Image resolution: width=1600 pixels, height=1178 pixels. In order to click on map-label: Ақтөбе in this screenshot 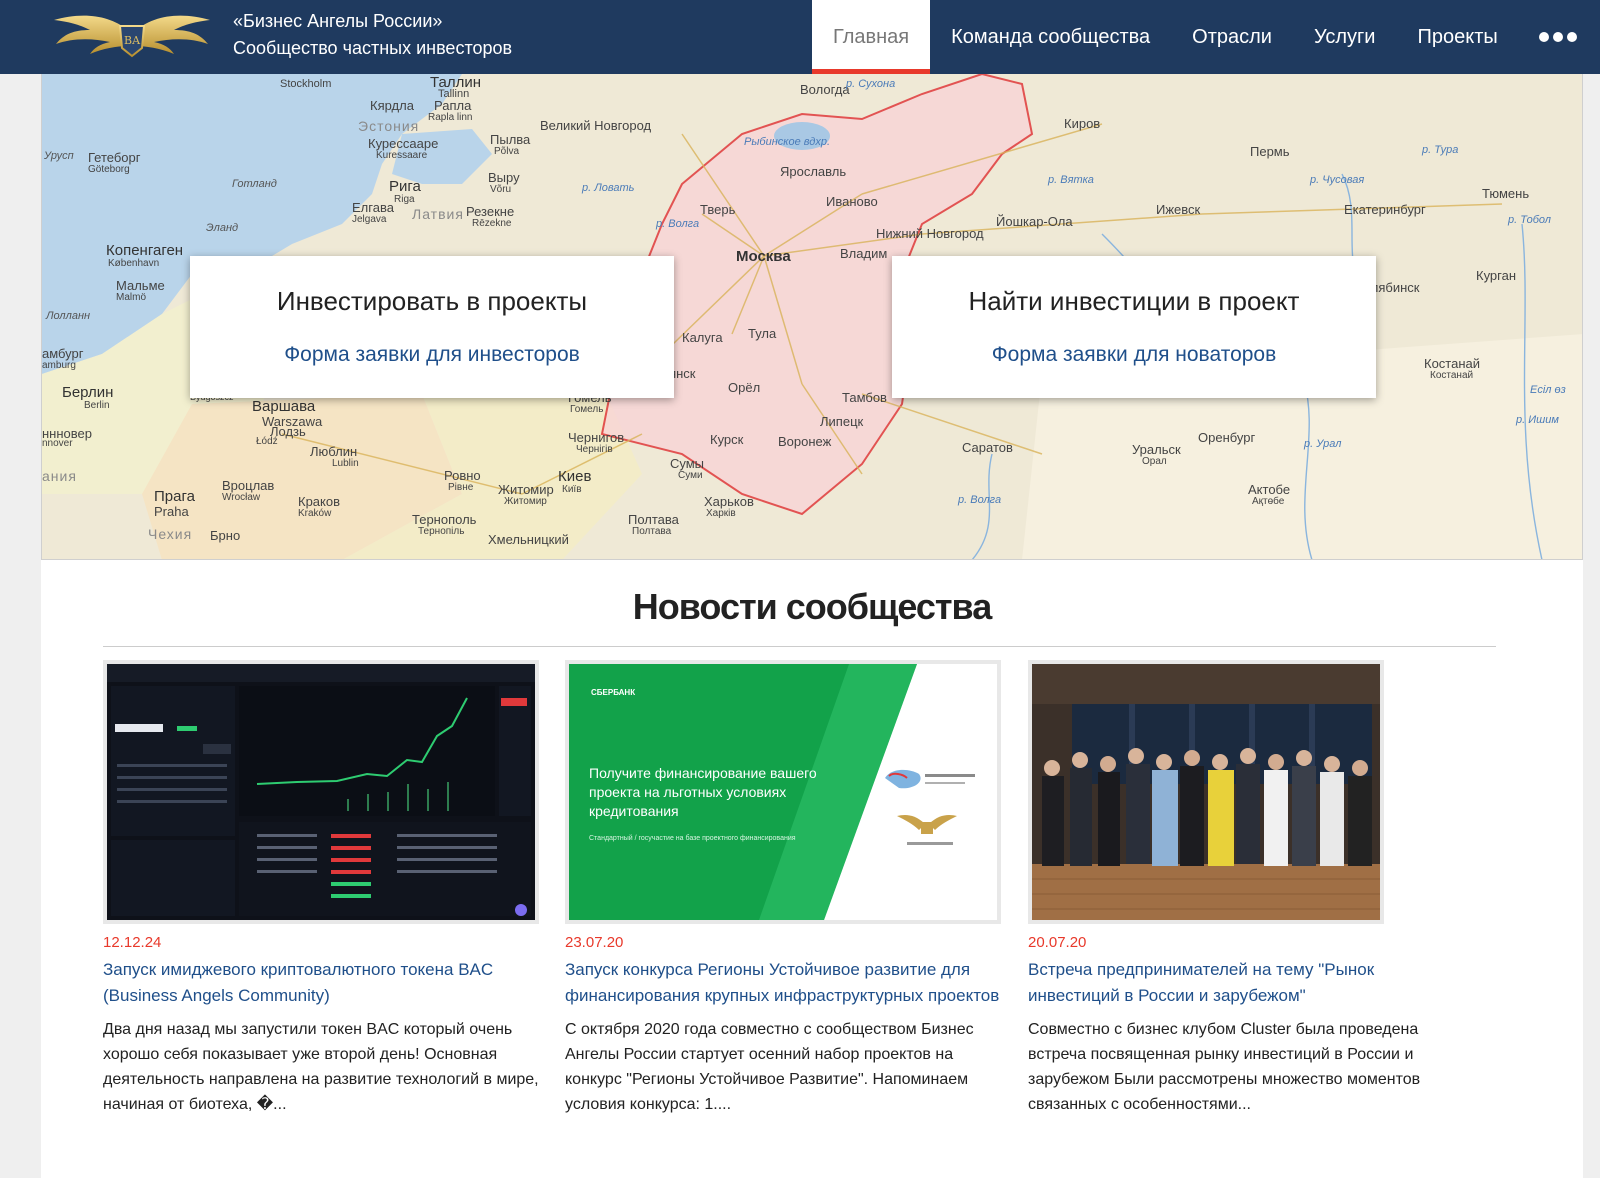, I will do `click(1268, 501)`.